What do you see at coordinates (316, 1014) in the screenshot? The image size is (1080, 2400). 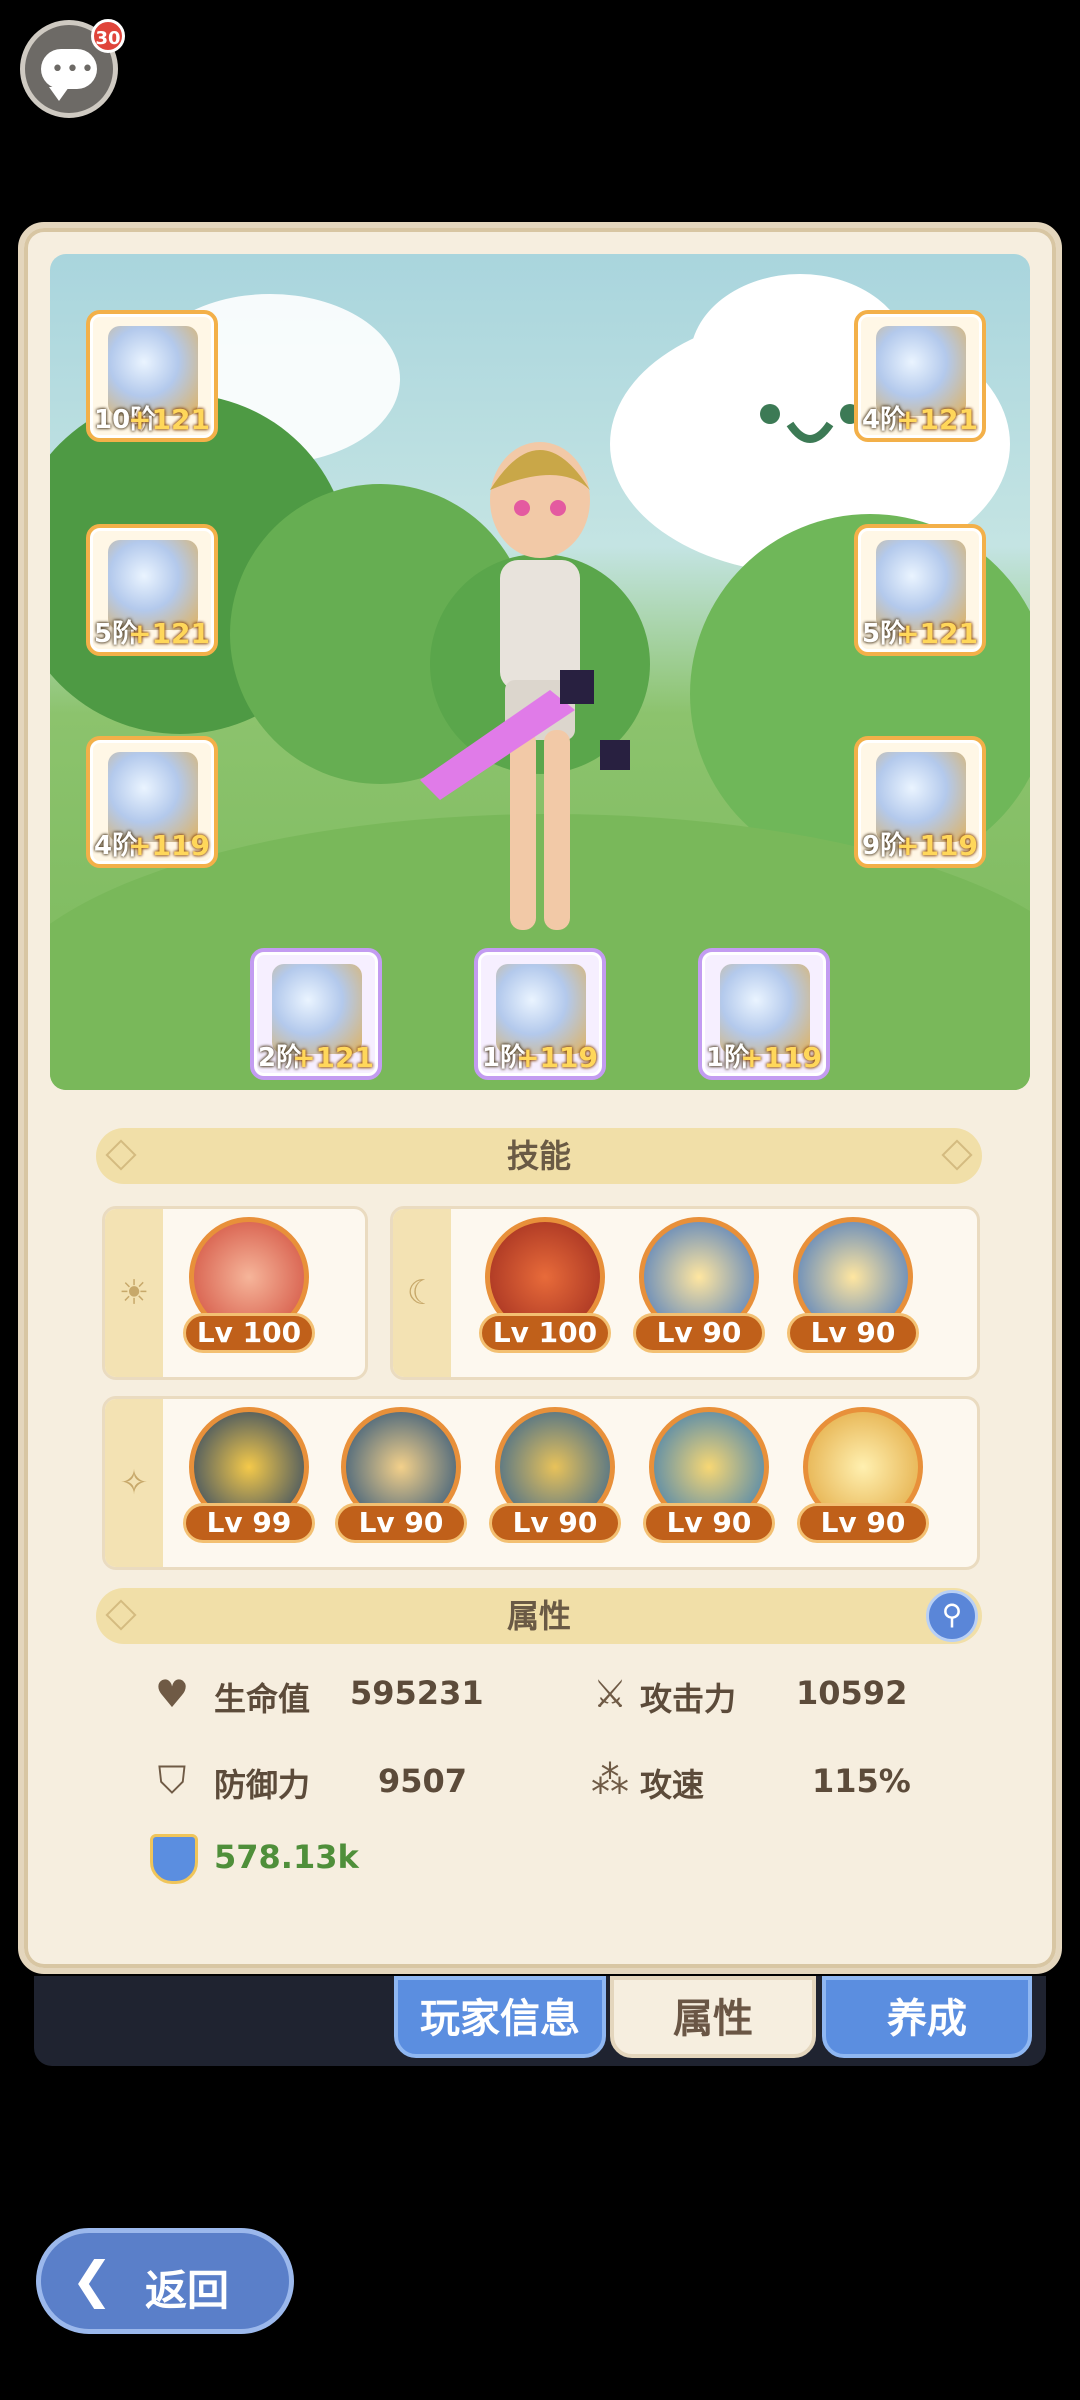 I see `equip-slot-ring: 2阶 +121` at bounding box center [316, 1014].